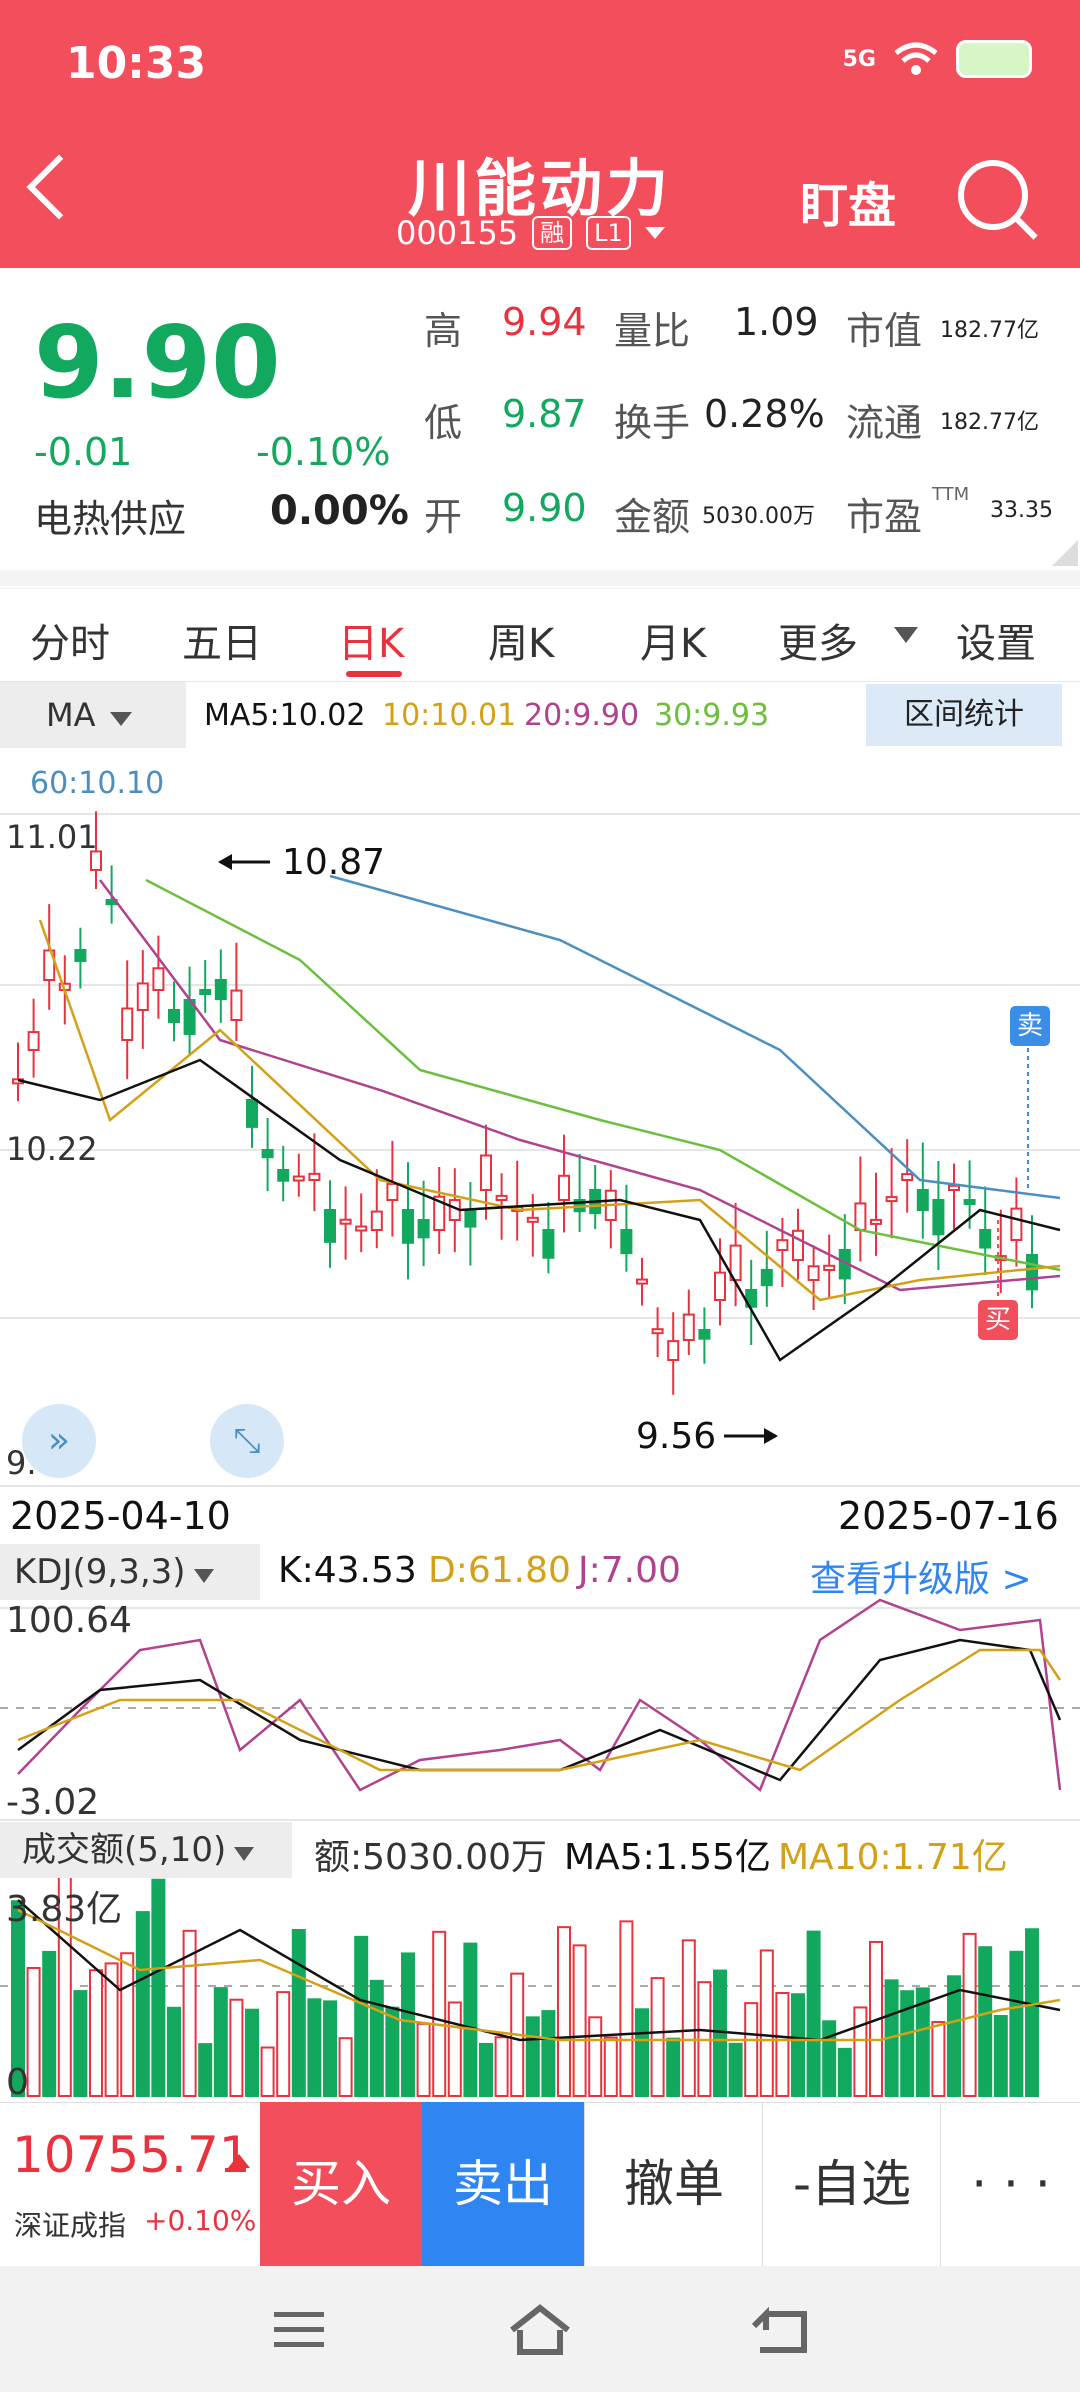 Image resolution: width=1080 pixels, height=2392 pixels. Describe the element at coordinates (131, 2155) in the screenshot. I see `index-value: 10755.71` at that location.